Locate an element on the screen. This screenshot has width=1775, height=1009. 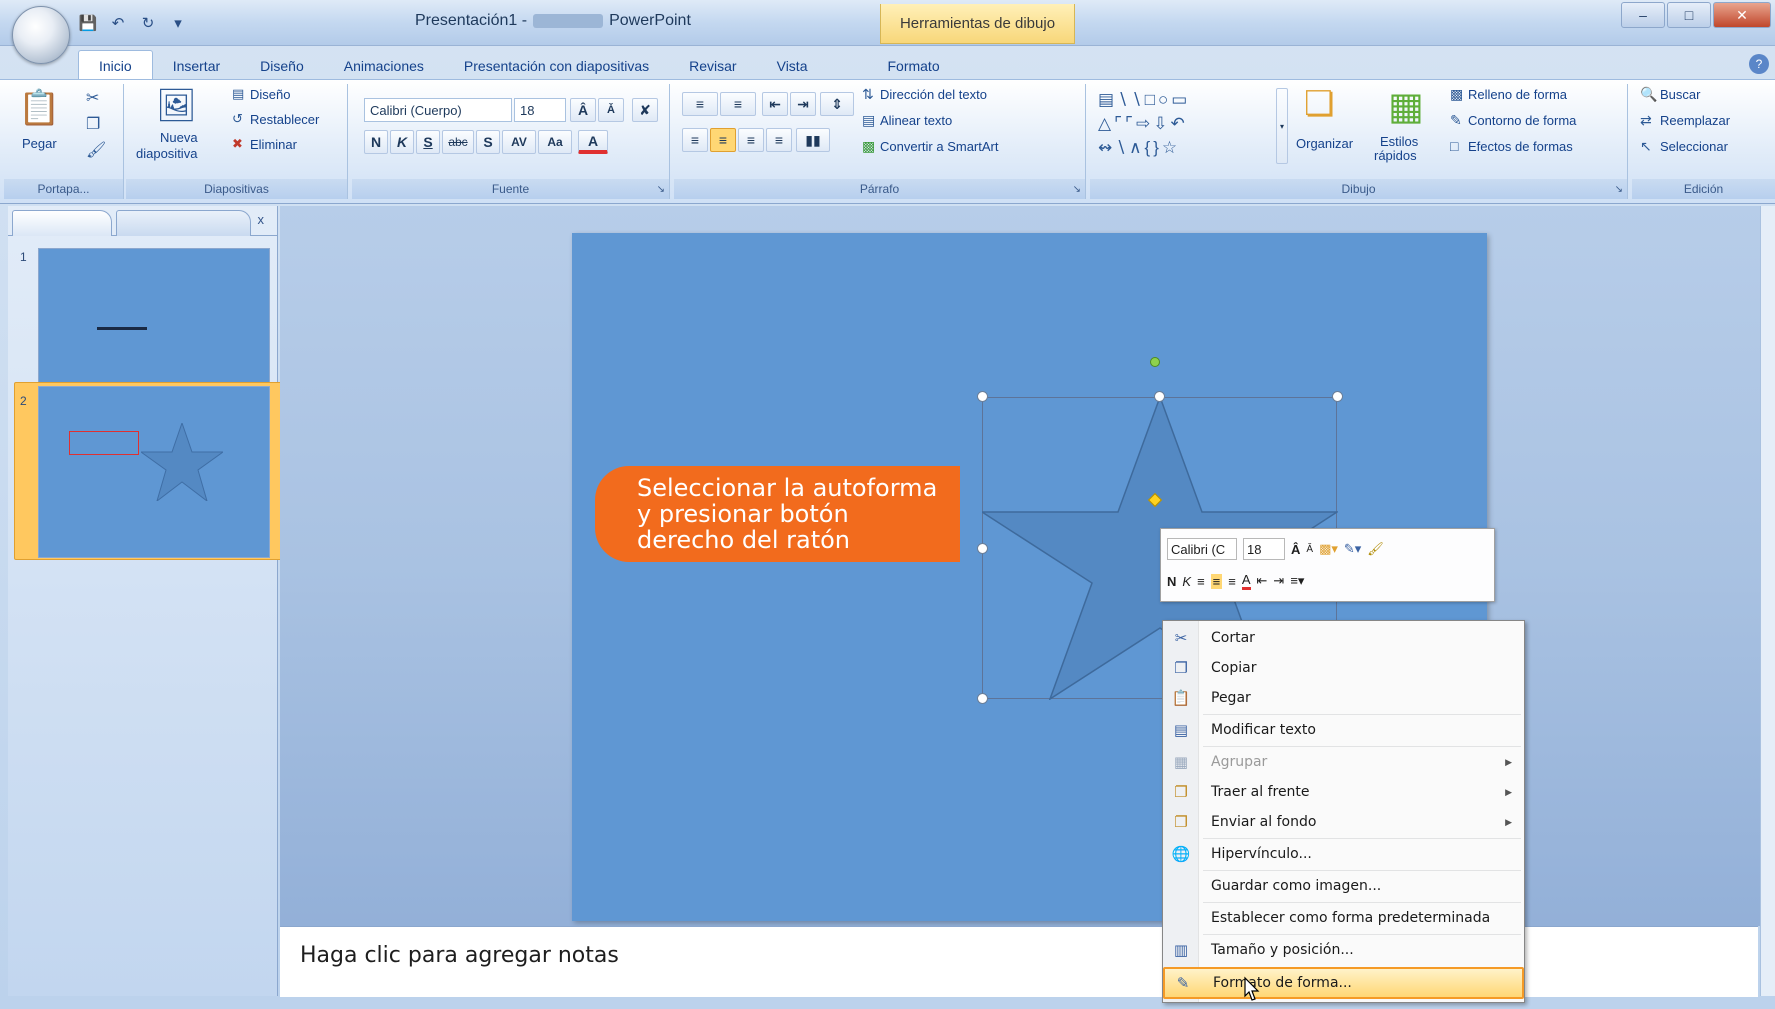
paste-button: Pegar is located at coordinates (39, 143).